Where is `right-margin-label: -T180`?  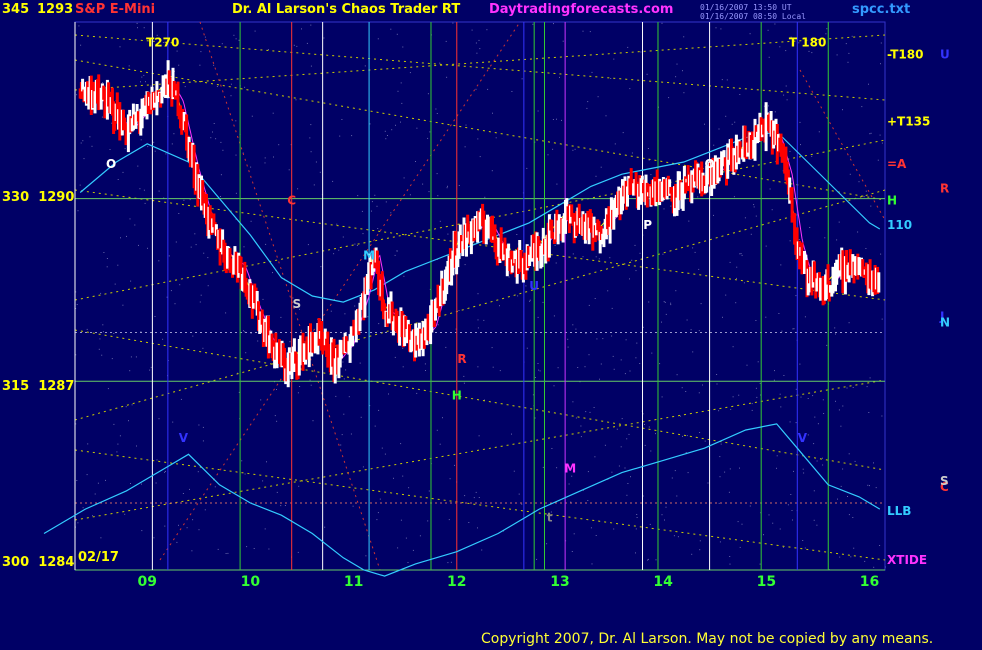
right-margin-label: -T180 is located at coordinates (905, 55).